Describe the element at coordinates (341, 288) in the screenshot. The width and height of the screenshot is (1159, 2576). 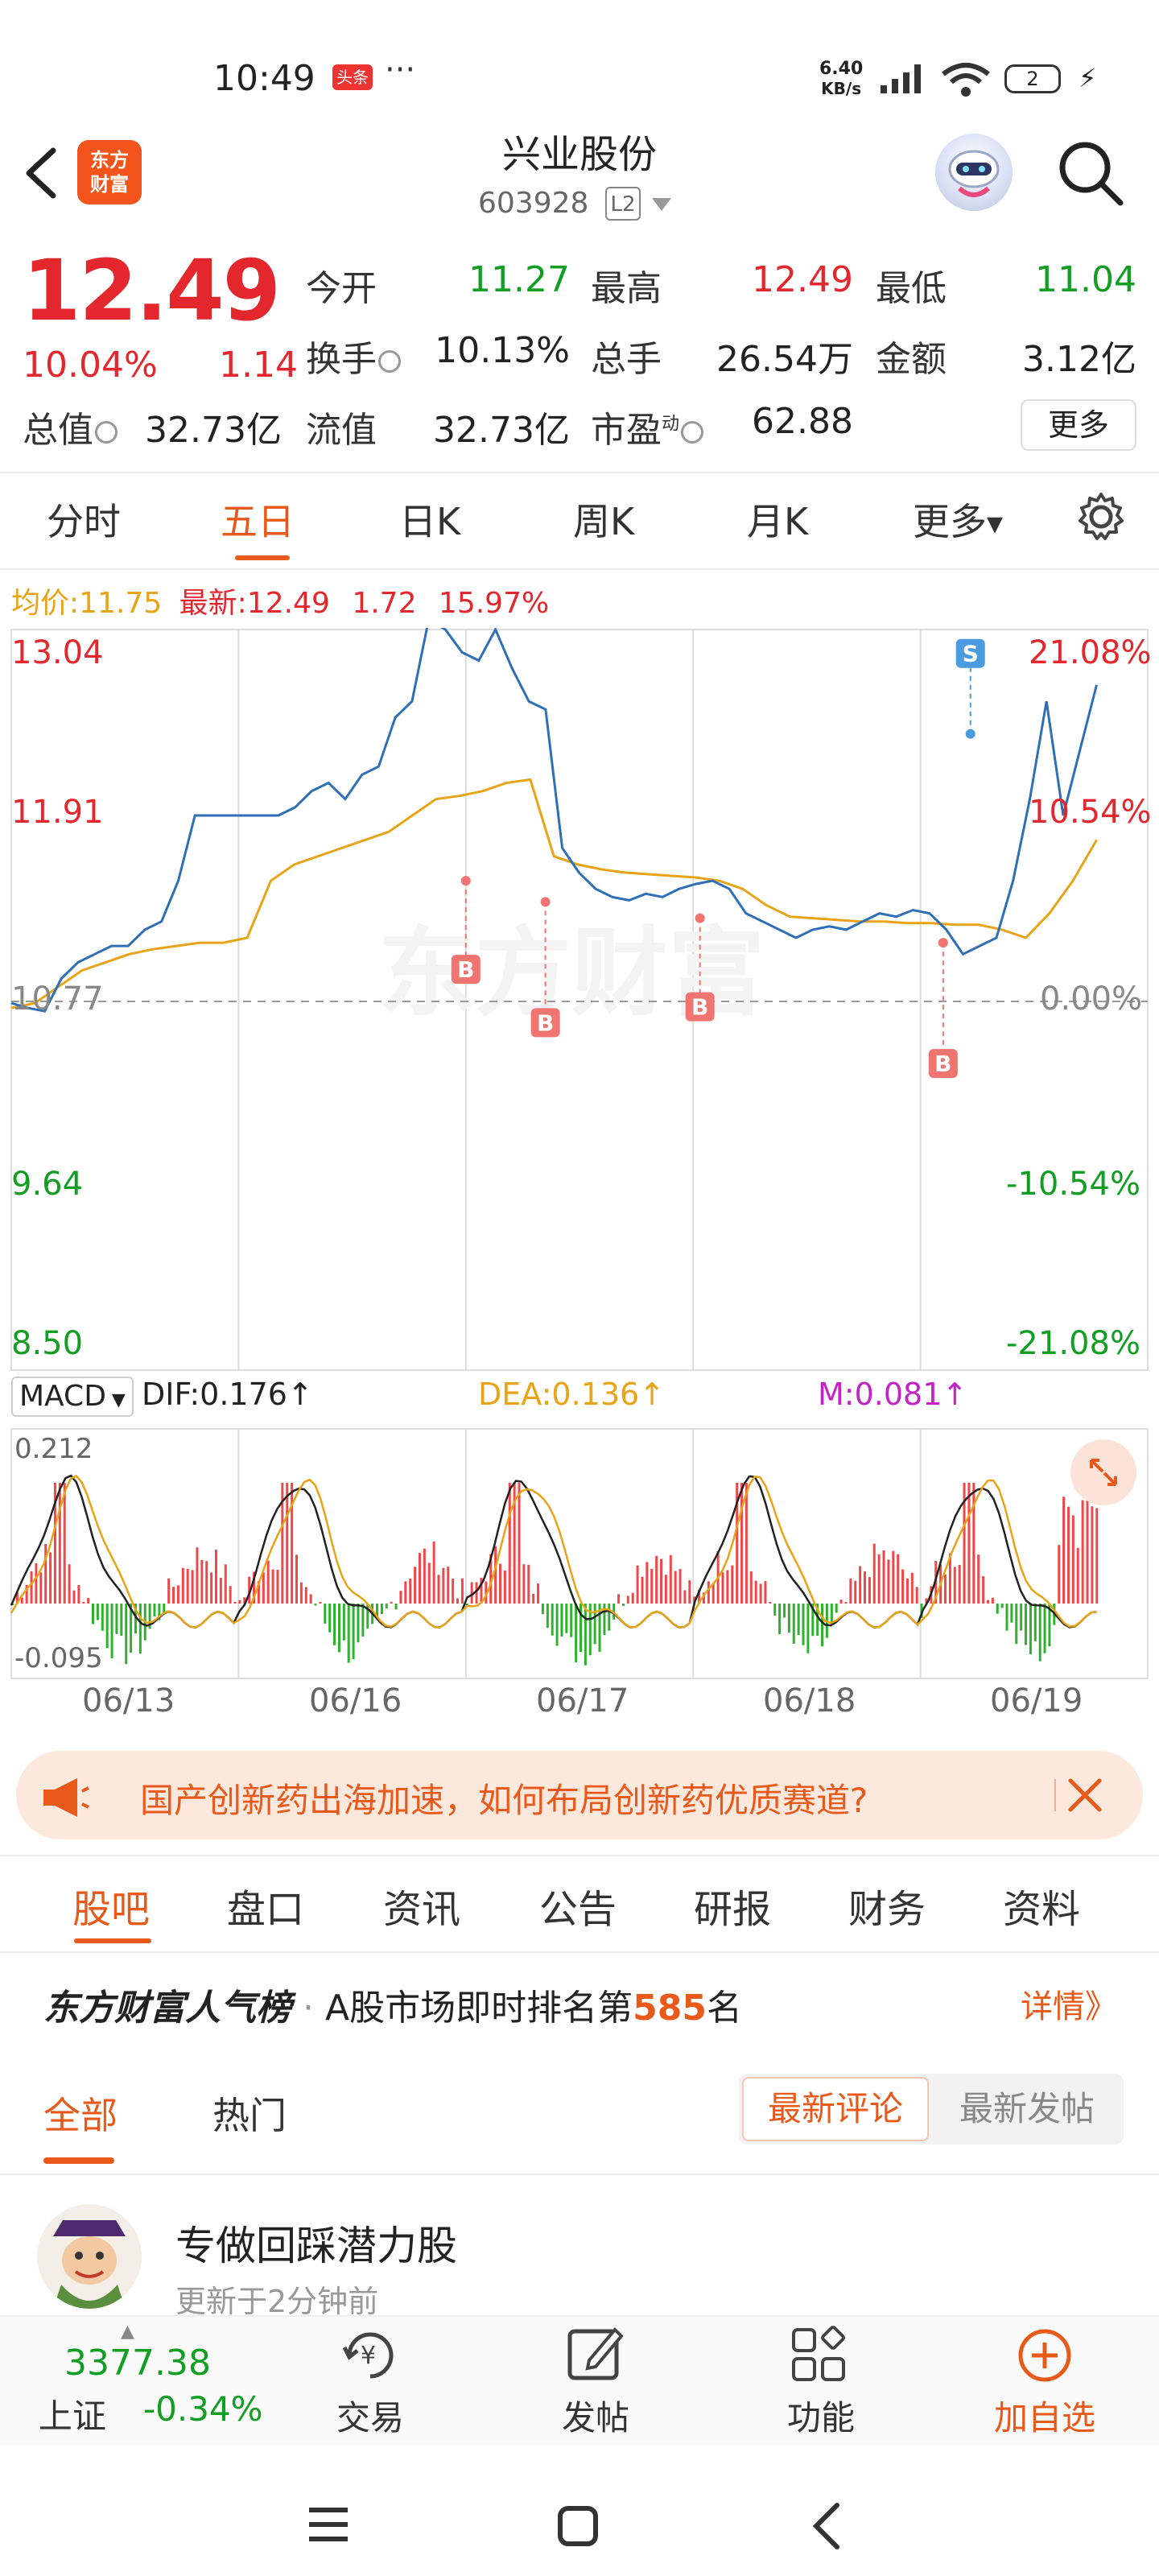
I see `open-label: 今开` at that location.